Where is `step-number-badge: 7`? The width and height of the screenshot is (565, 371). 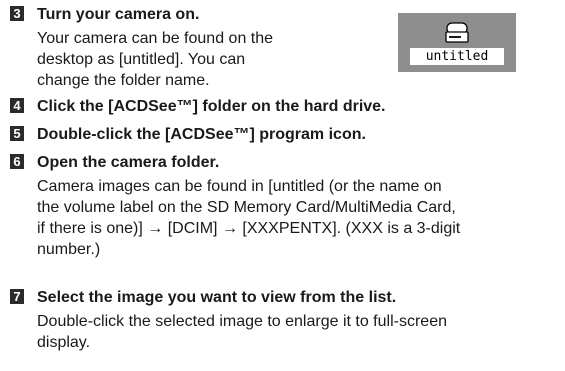
step-number-badge: 7 is located at coordinates (17, 296).